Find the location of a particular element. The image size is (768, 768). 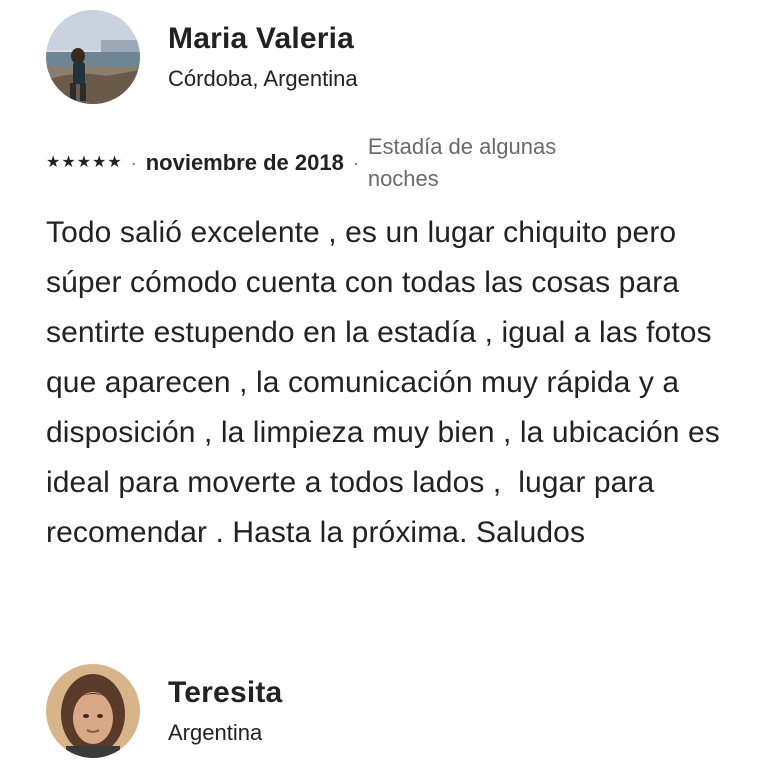

stay-type: Estadía de algunas noches is located at coordinates (462, 162).